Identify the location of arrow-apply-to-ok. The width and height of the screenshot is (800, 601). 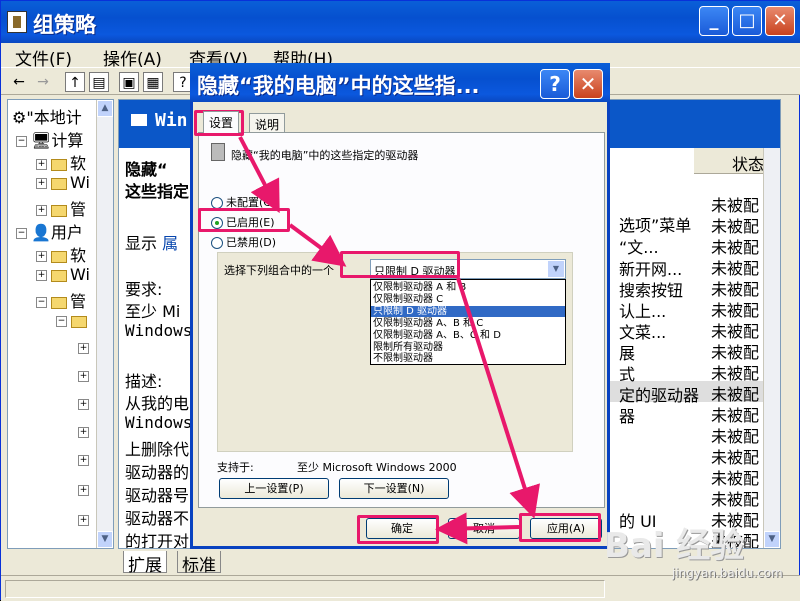
(477, 528).